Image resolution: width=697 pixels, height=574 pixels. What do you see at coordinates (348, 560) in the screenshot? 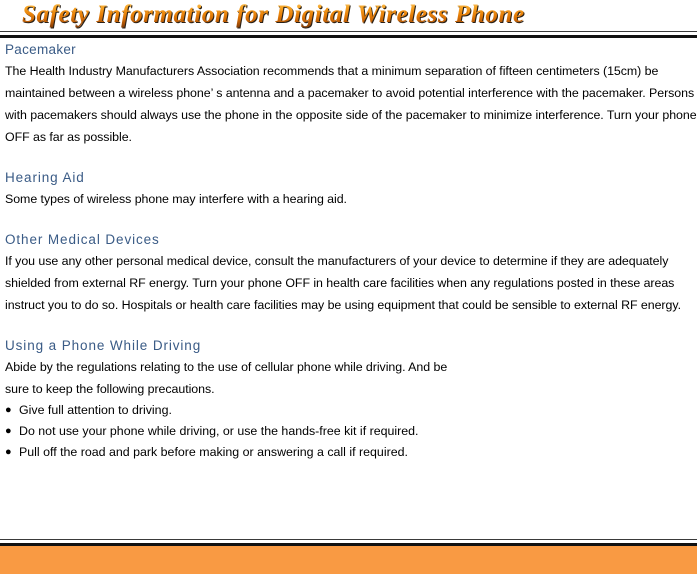
I see `footer-color-band` at bounding box center [348, 560].